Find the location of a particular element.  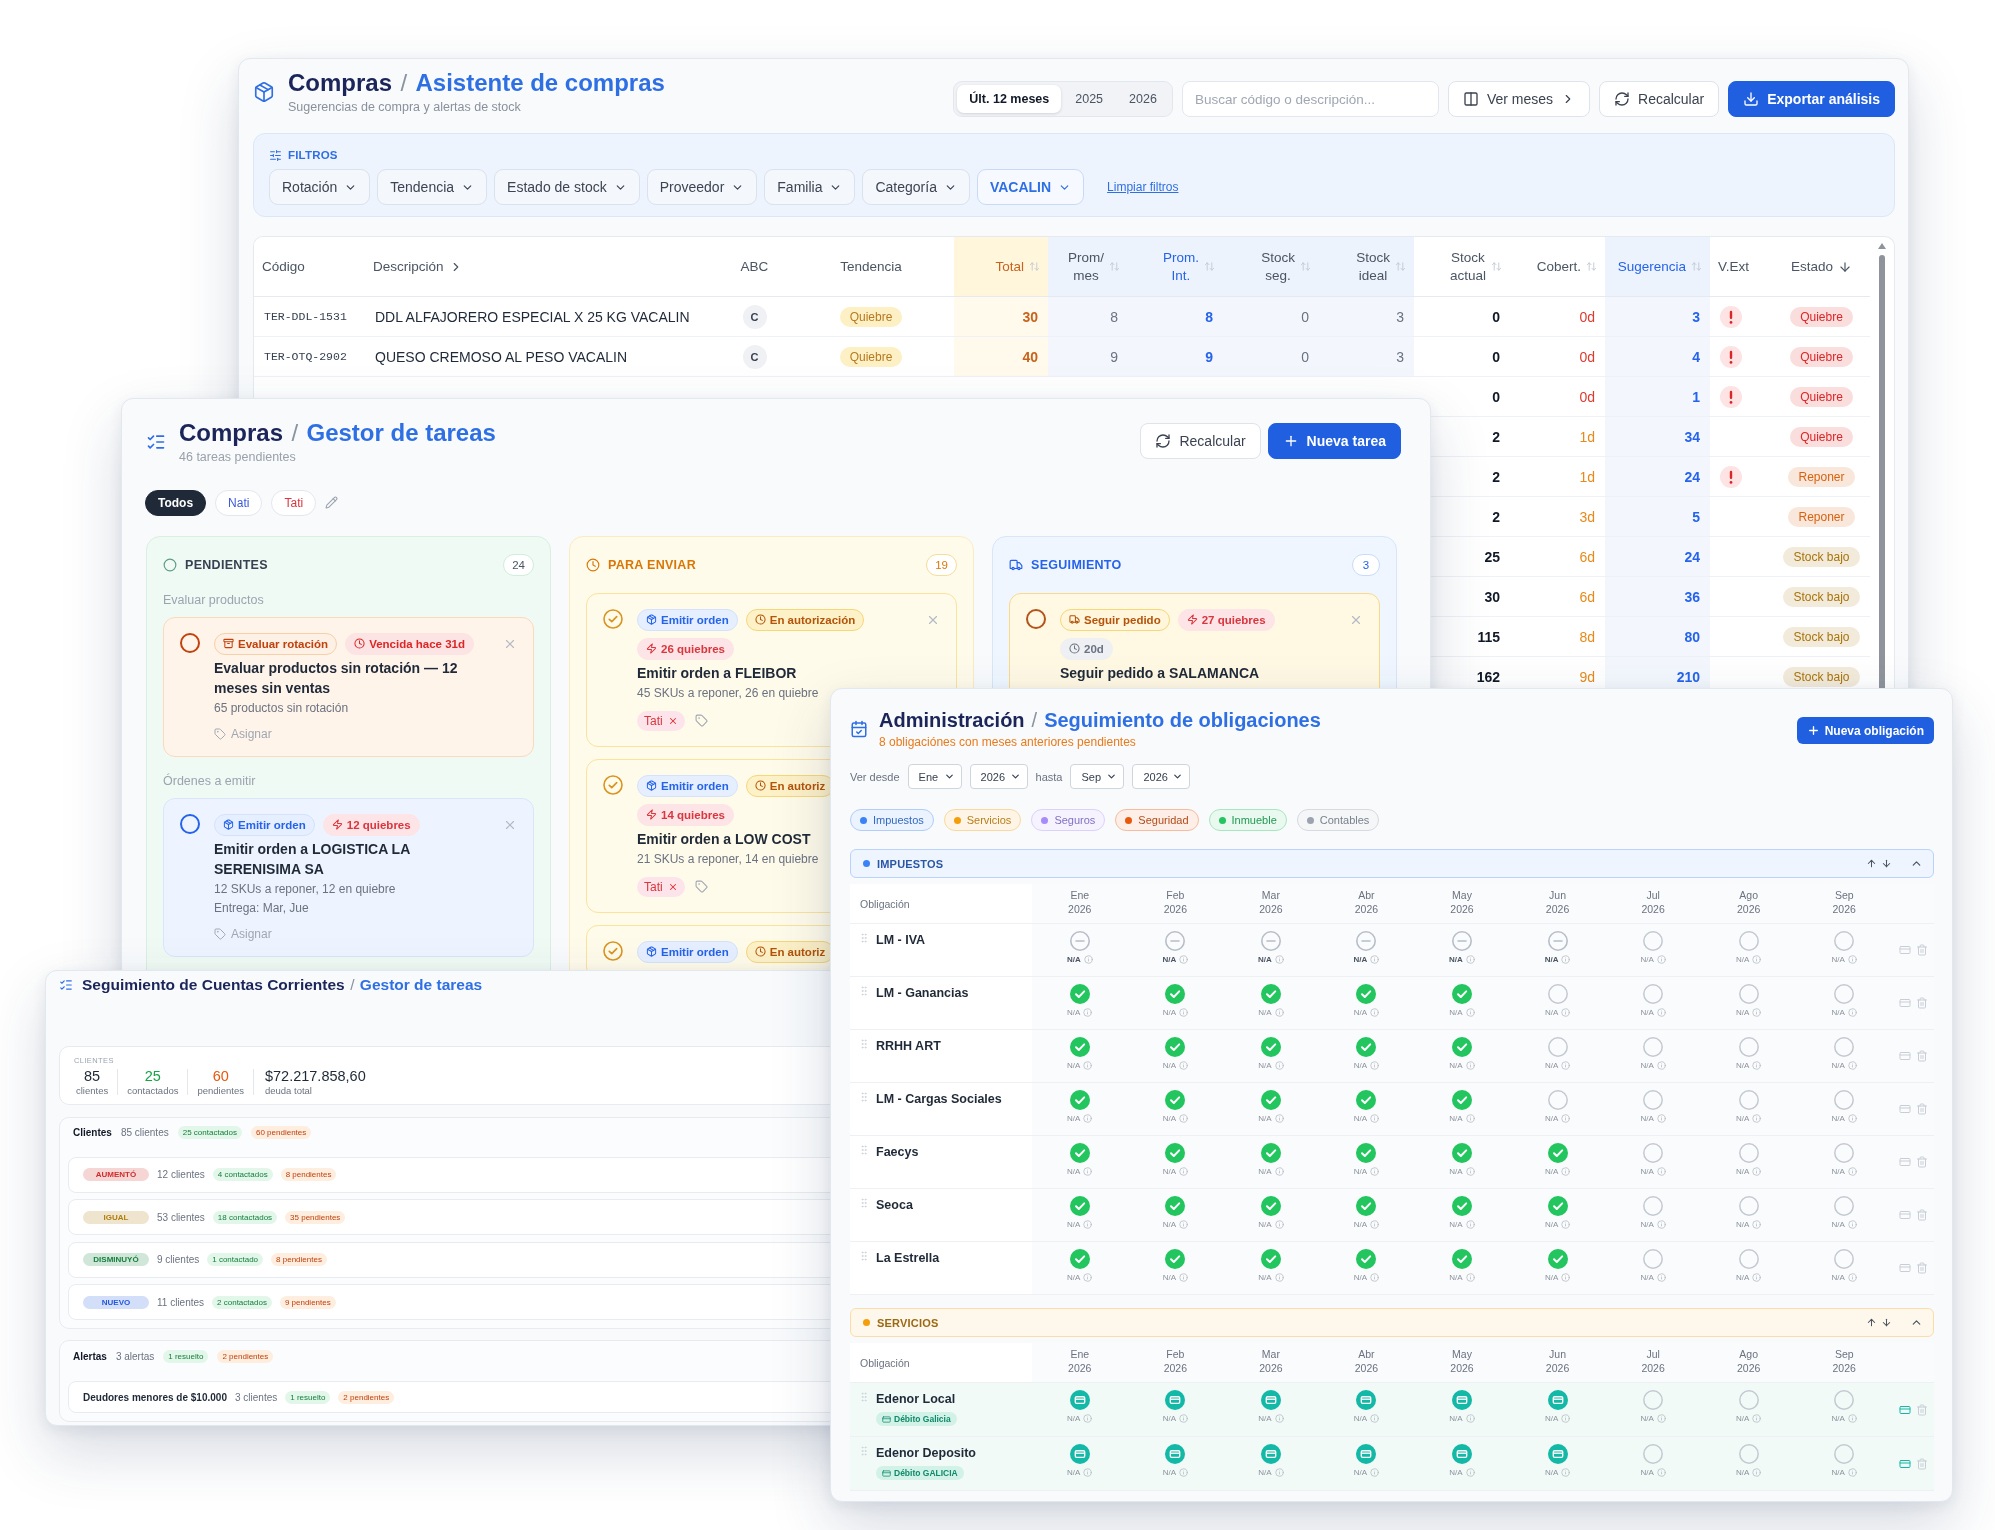

arrow-down-icon is located at coordinates (1886, 863).